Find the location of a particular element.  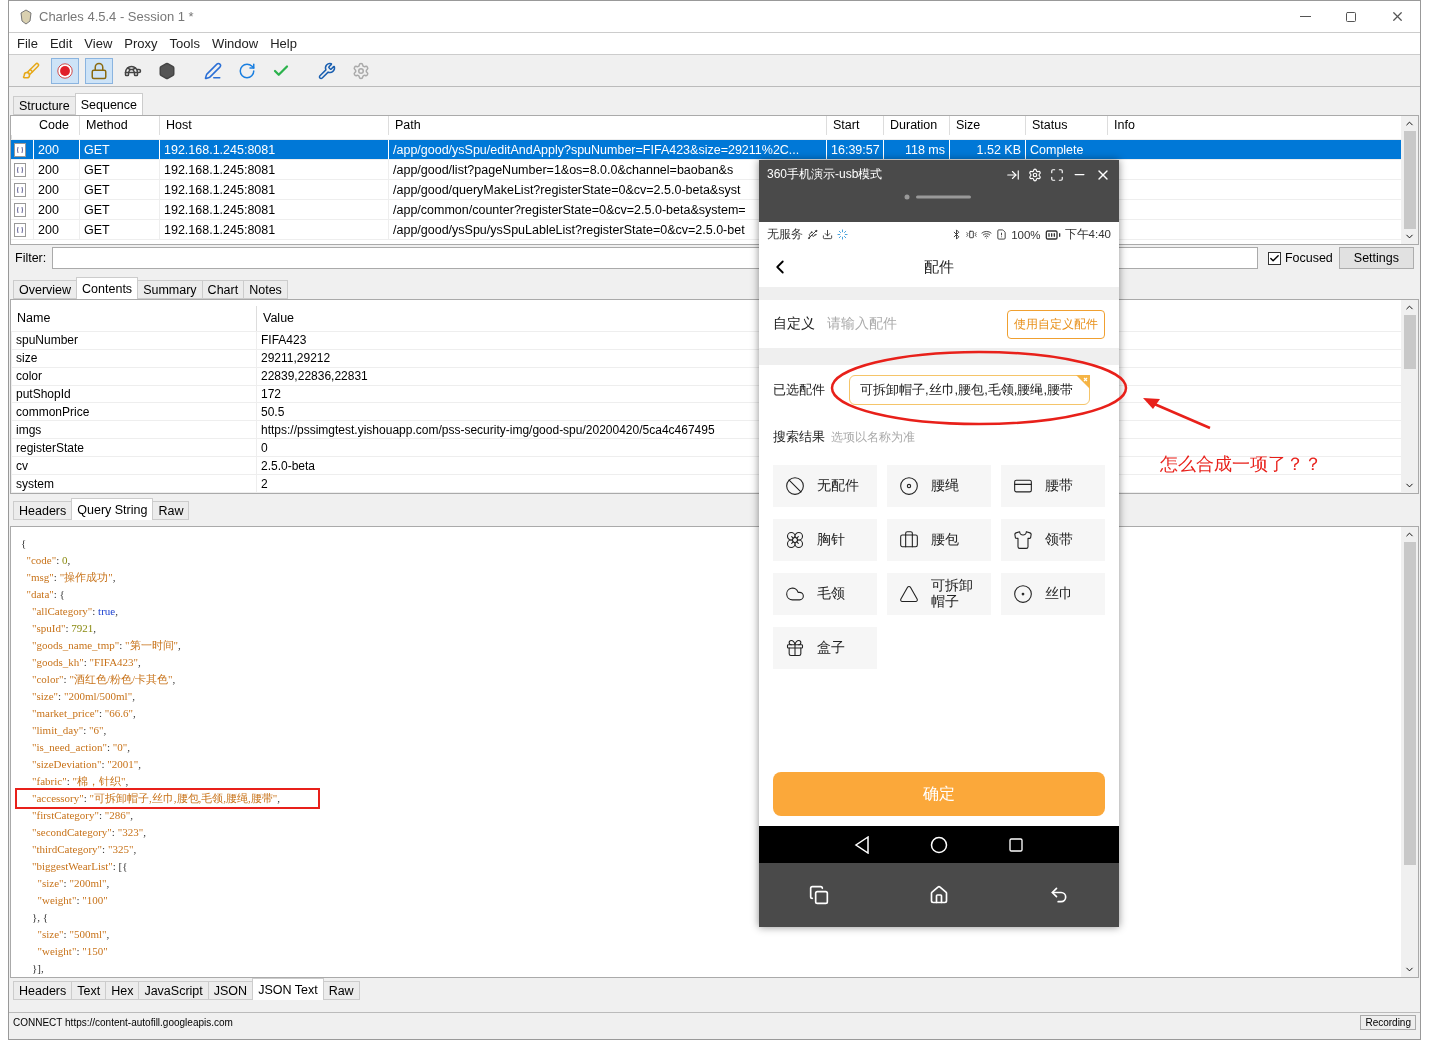

tab: Hex is located at coordinates (122, 990).